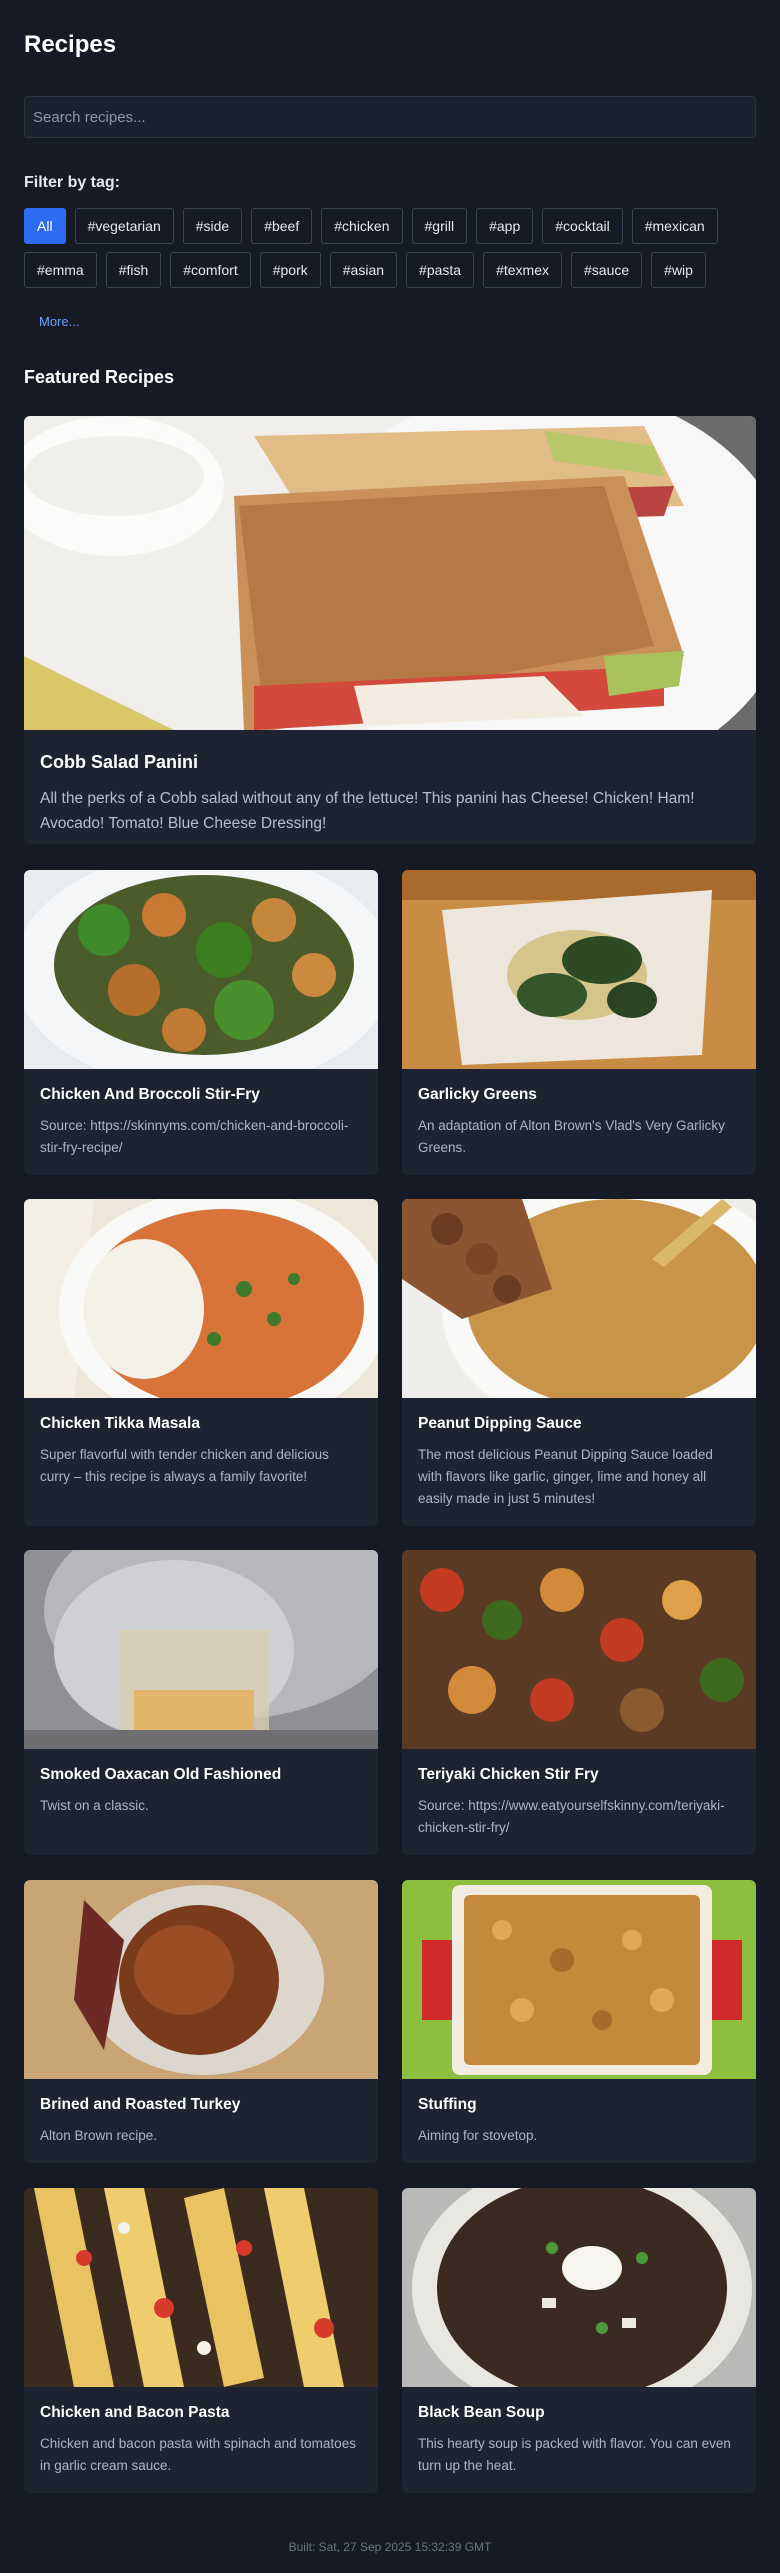  What do you see at coordinates (522, 270) in the screenshot?
I see `tag-texmex: #texmex` at bounding box center [522, 270].